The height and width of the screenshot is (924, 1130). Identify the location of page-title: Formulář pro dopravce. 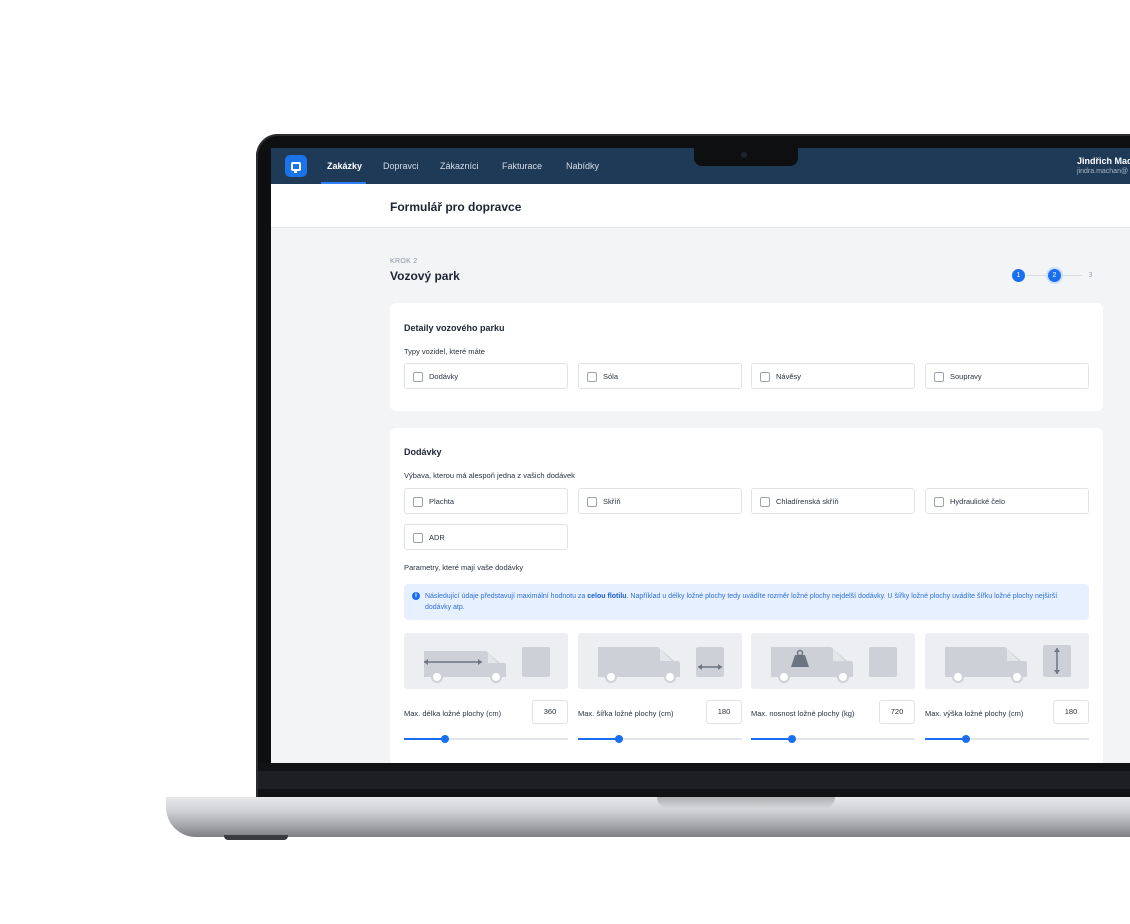
(456, 207).